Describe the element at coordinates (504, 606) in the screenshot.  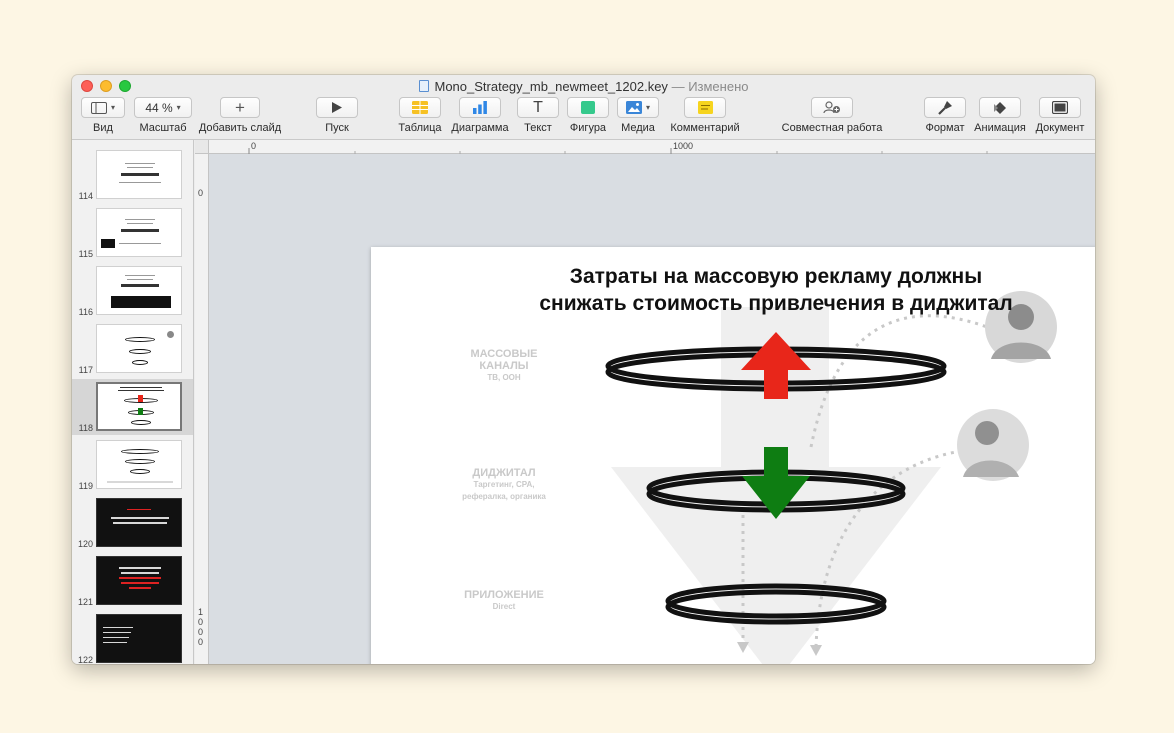
I see `stage-sub: Direct` at that location.